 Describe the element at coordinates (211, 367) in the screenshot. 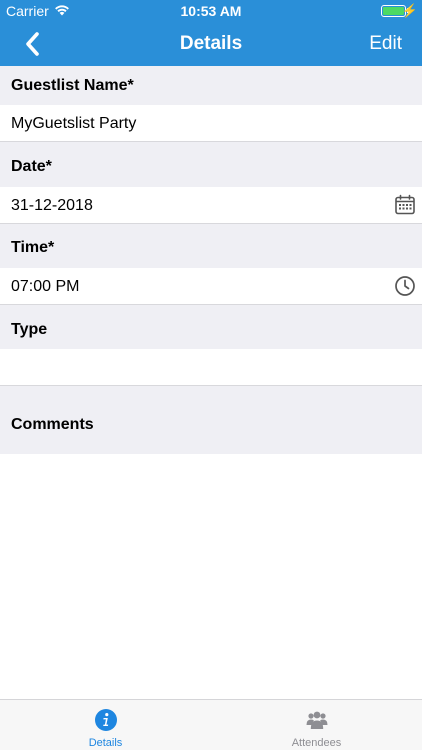

I see `type-field` at that location.